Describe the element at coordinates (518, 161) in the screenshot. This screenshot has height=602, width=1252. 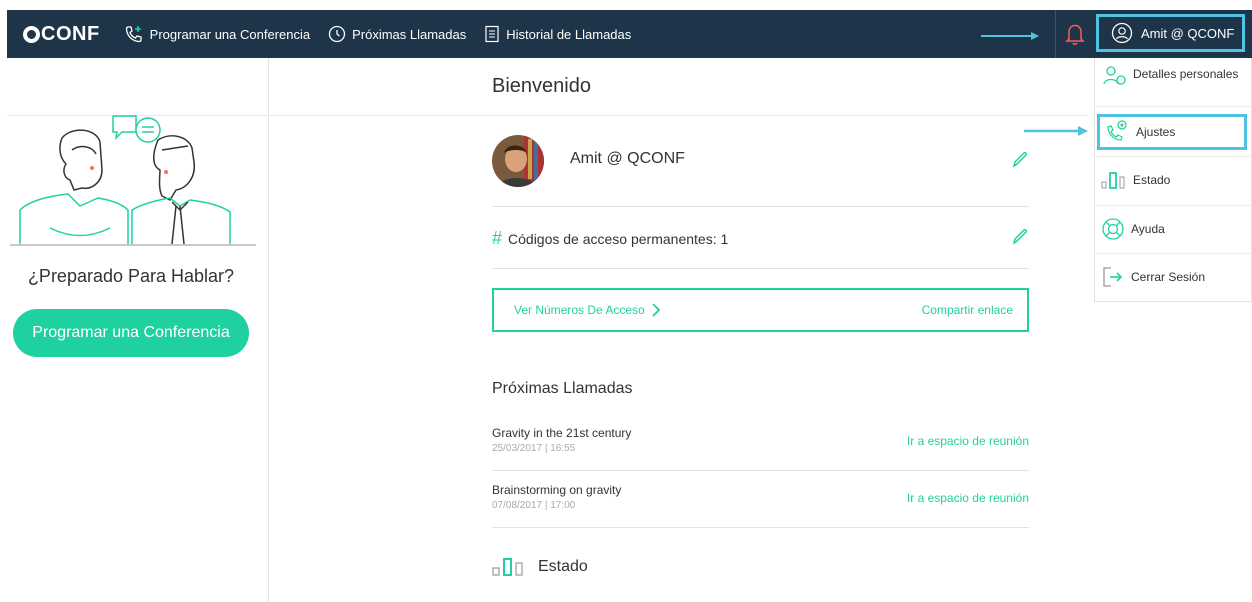
I see `profile-avatar` at that location.